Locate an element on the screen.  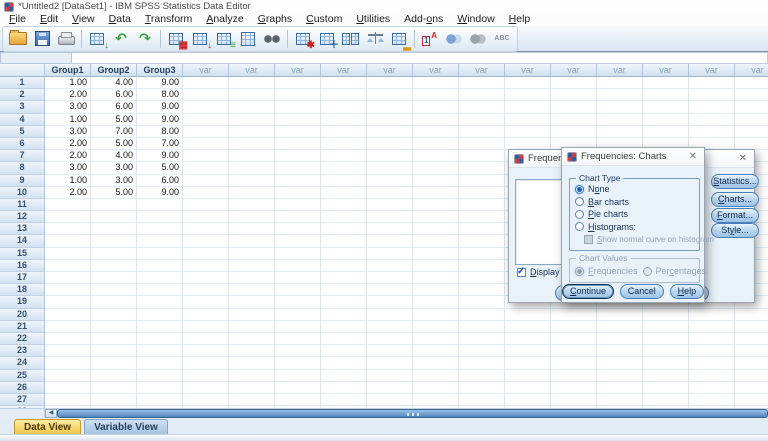
radio-icon is located at coordinates (579, 202).